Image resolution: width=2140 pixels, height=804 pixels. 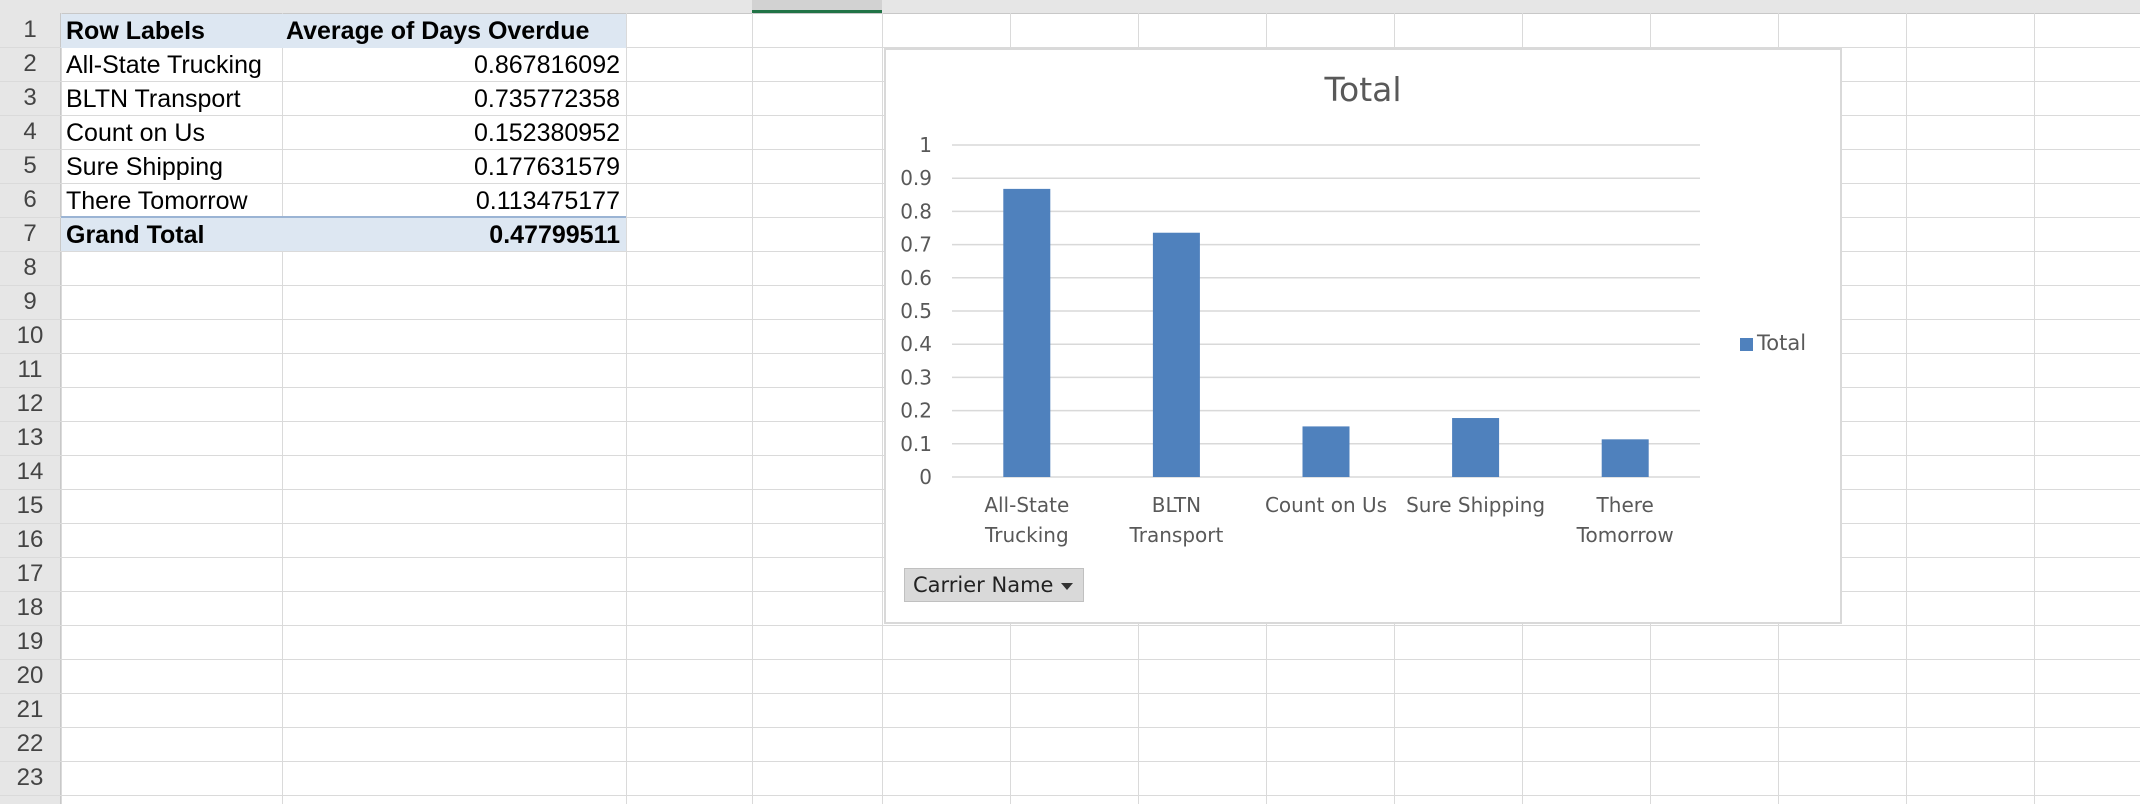 What do you see at coordinates (173, 65) in the screenshot?
I see `pivot-row-label: All-State Trucking` at bounding box center [173, 65].